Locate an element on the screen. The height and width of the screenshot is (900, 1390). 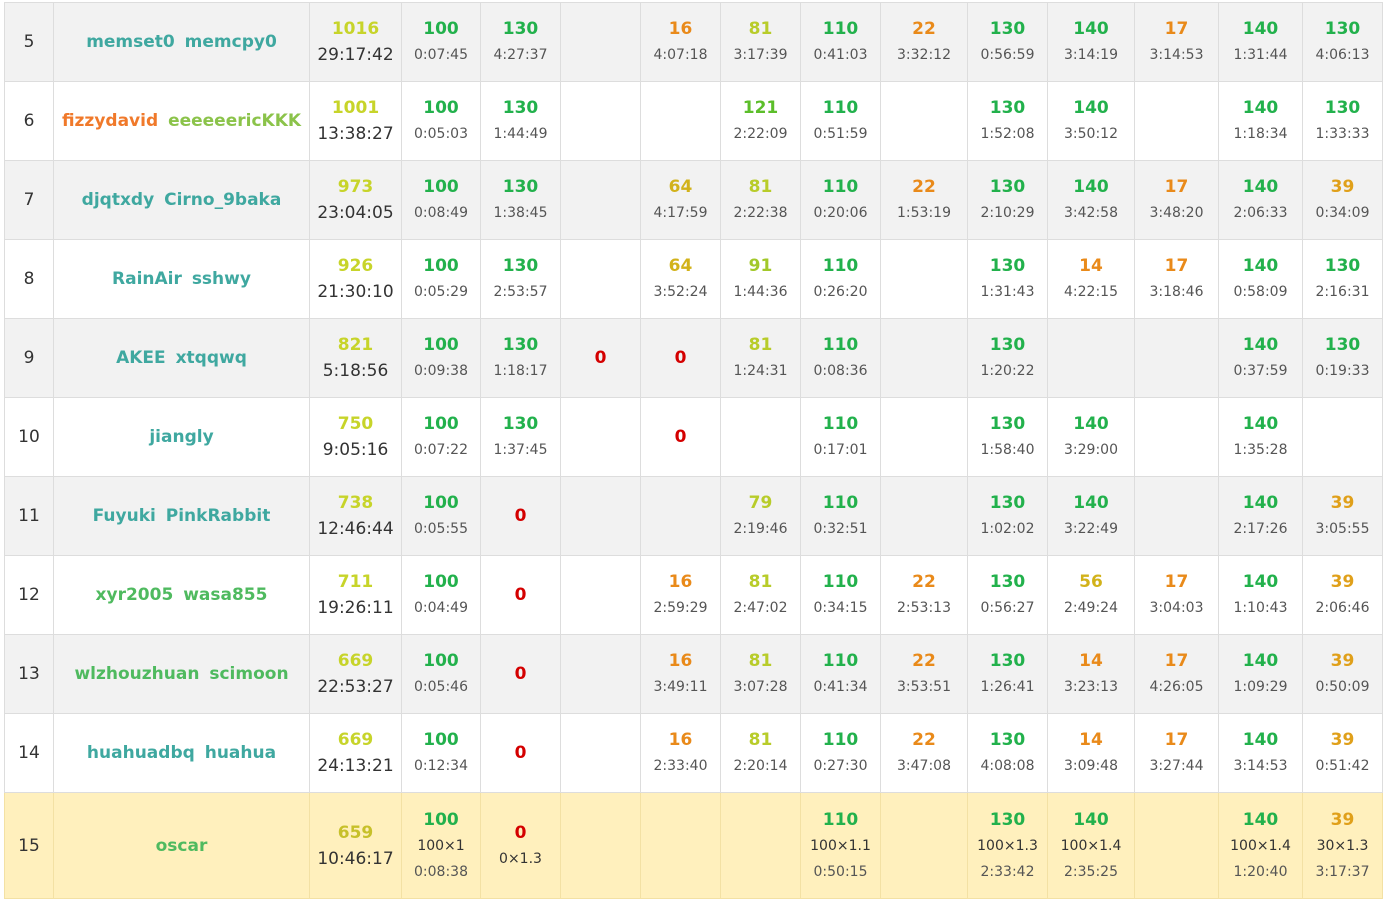
problem-cell: 100 0:05:29 is located at coordinates (441, 279).